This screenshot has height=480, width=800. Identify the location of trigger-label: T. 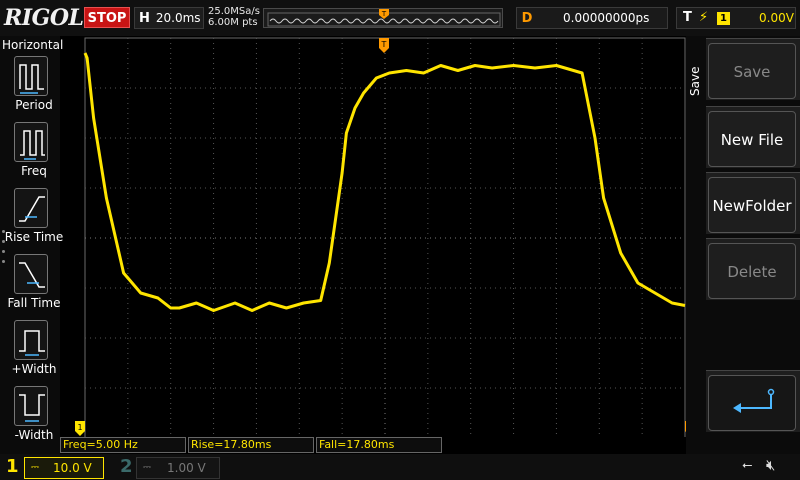
(687, 17).